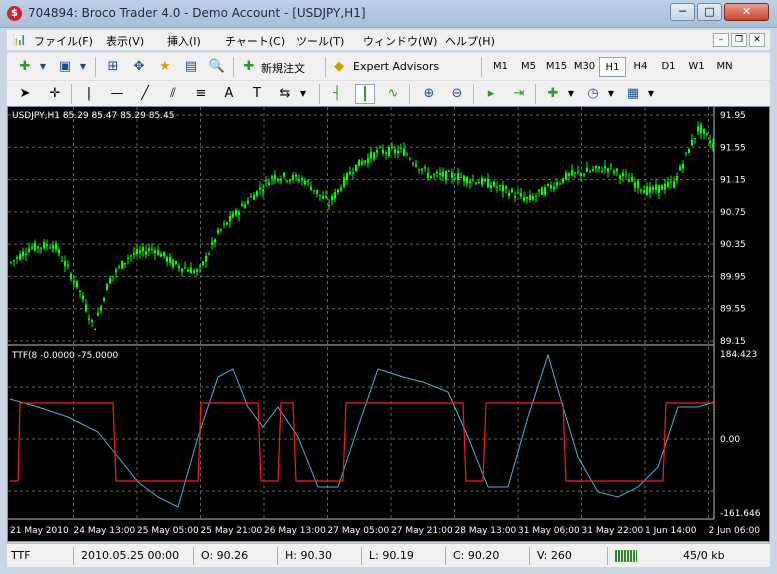  I want to click on maximize-button: □, so click(709, 12).